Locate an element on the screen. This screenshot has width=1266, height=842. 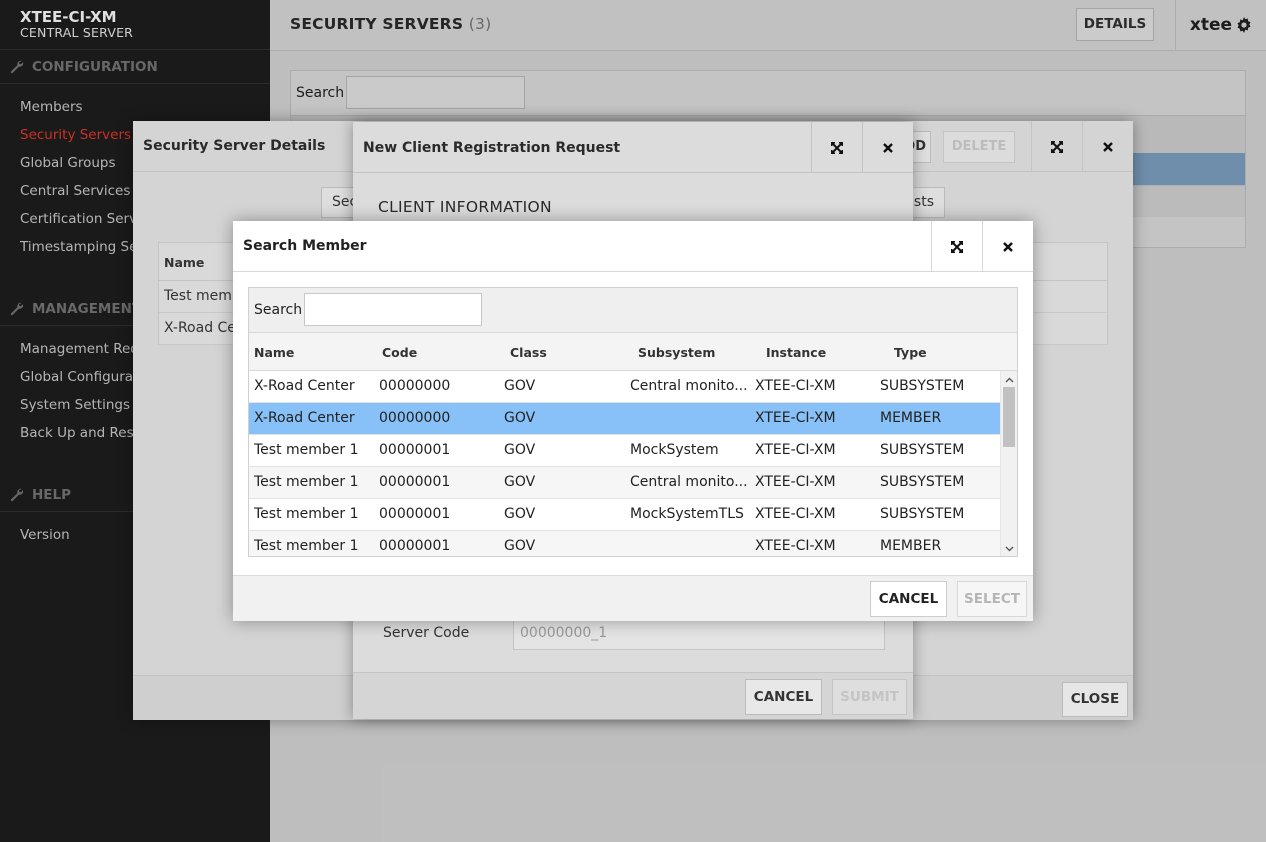
scrollbar-thumb is located at coordinates (1009, 417).